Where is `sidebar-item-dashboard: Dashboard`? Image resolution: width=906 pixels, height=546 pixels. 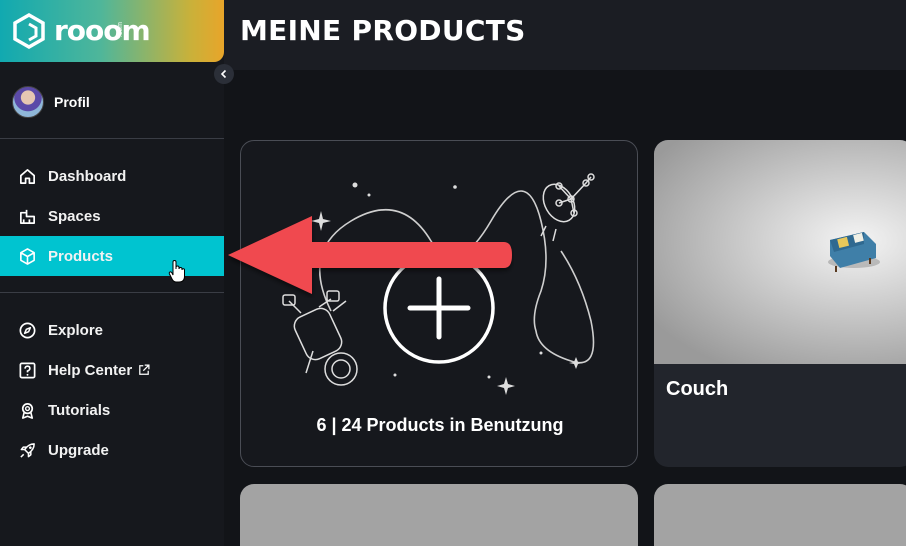 sidebar-item-dashboard: Dashboard is located at coordinates (112, 176).